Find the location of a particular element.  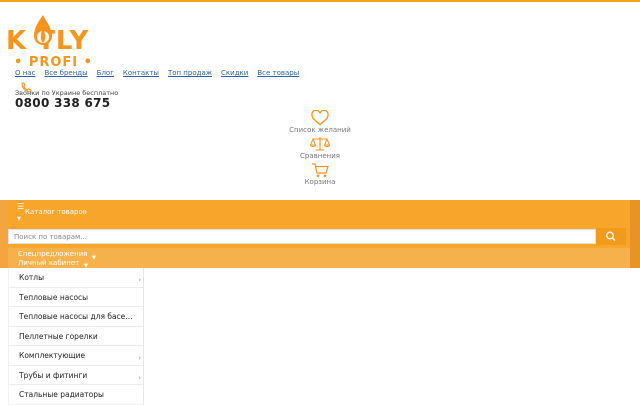

search-bar is located at coordinates (317, 237).